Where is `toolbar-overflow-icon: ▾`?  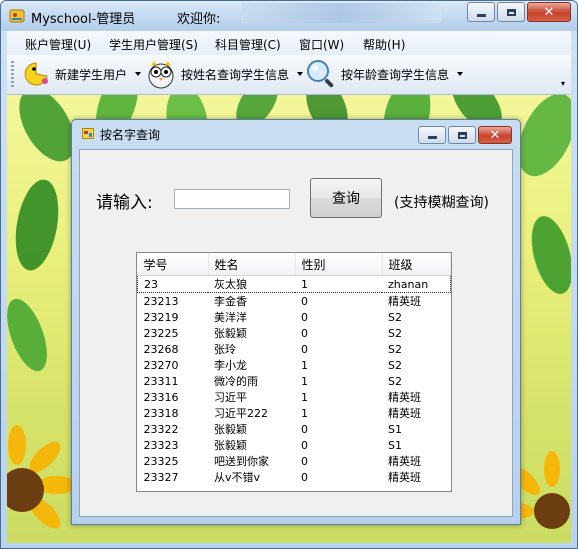 toolbar-overflow-icon: ▾ is located at coordinates (565, 85).